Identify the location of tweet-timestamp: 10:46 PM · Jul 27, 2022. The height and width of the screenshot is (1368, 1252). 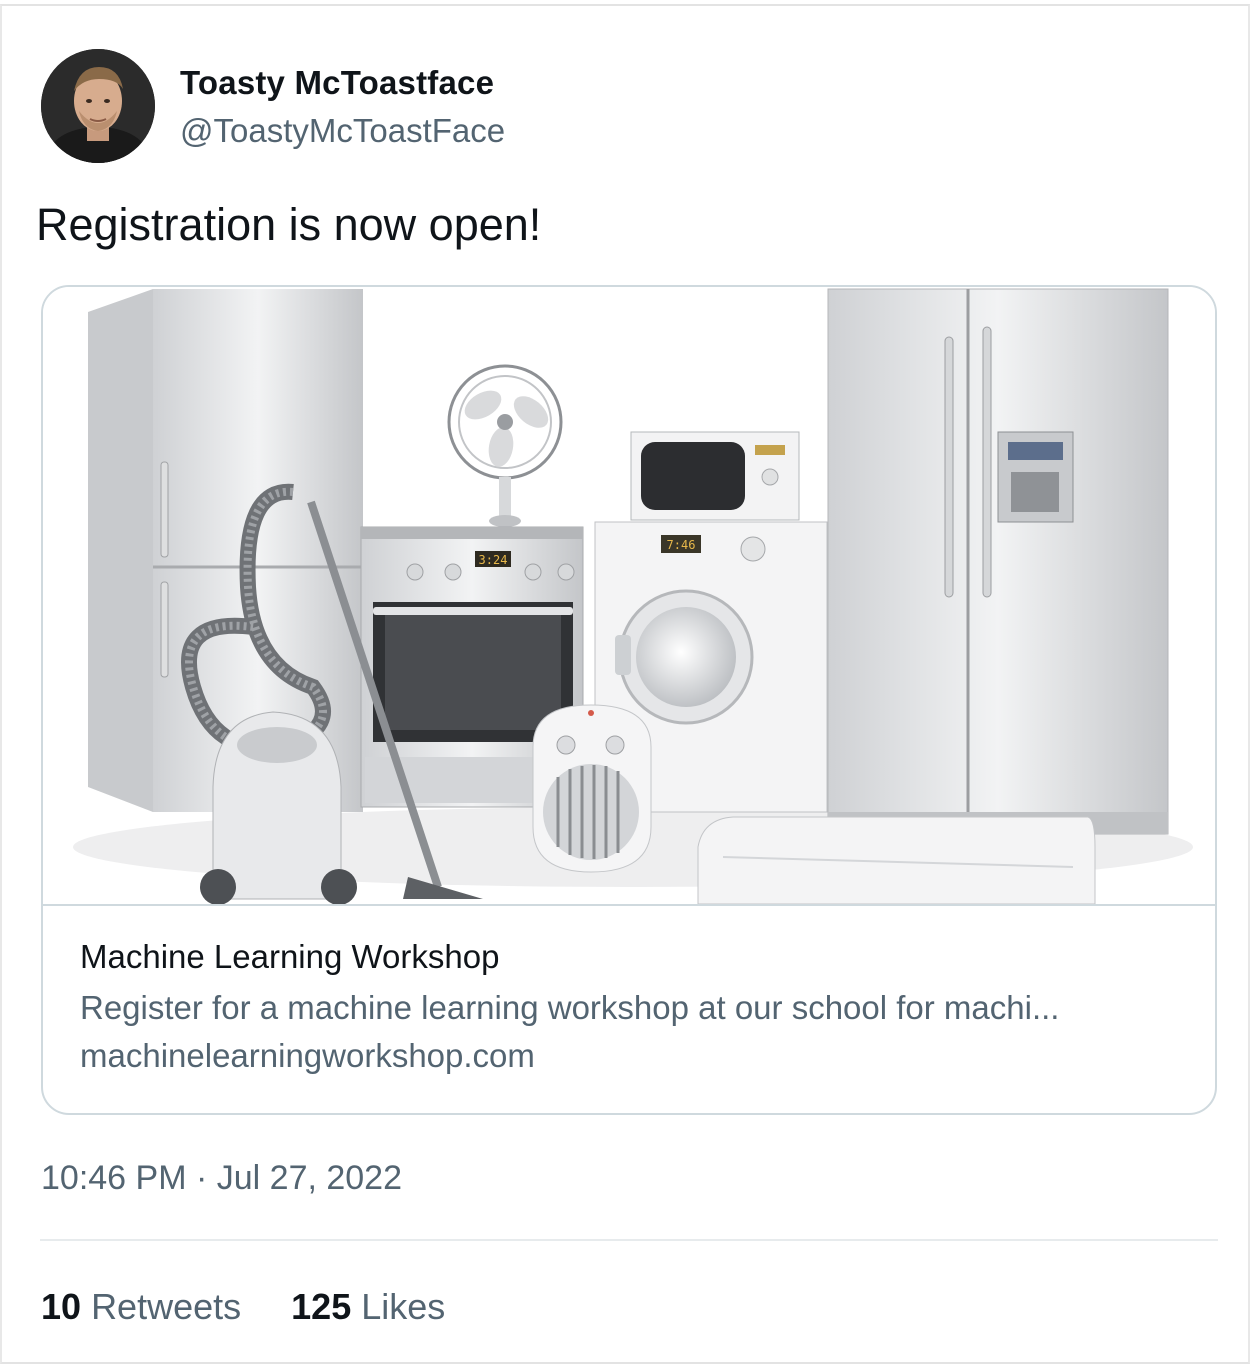
(221, 1178).